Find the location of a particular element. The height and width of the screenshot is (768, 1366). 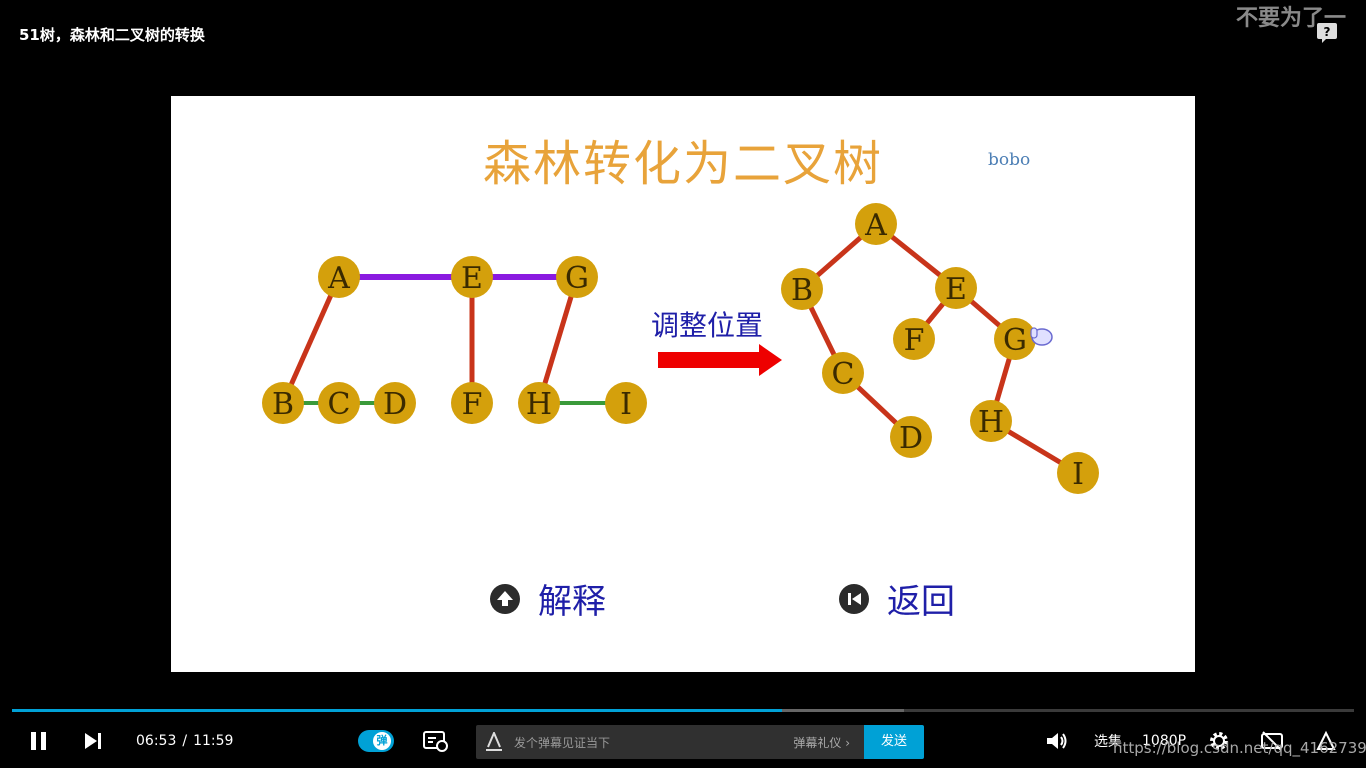

duration: 11:59 is located at coordinates (213, 741).